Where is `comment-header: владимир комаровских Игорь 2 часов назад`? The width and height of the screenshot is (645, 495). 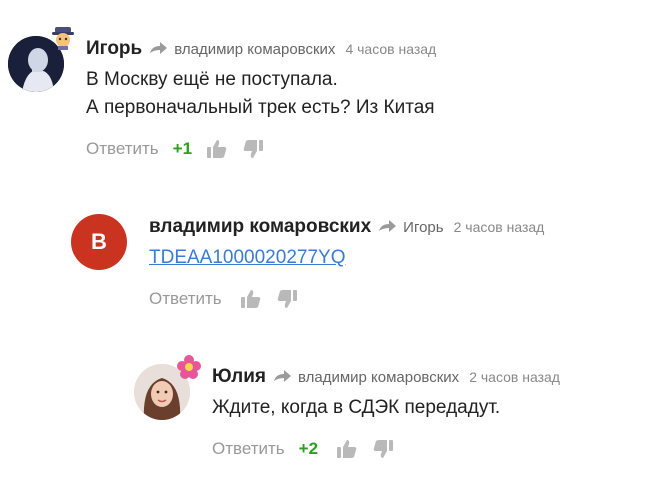
comment-header: владимир комаровских Игорь 2 часов назад is located at coordinates (397, 227).